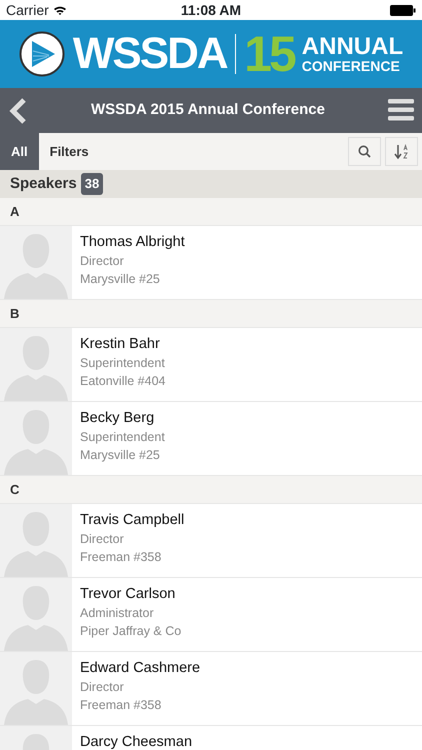  Describe the element at coordinates (211, 10) in the screenshot. I see `status-time: 11:08 AM` at that location.